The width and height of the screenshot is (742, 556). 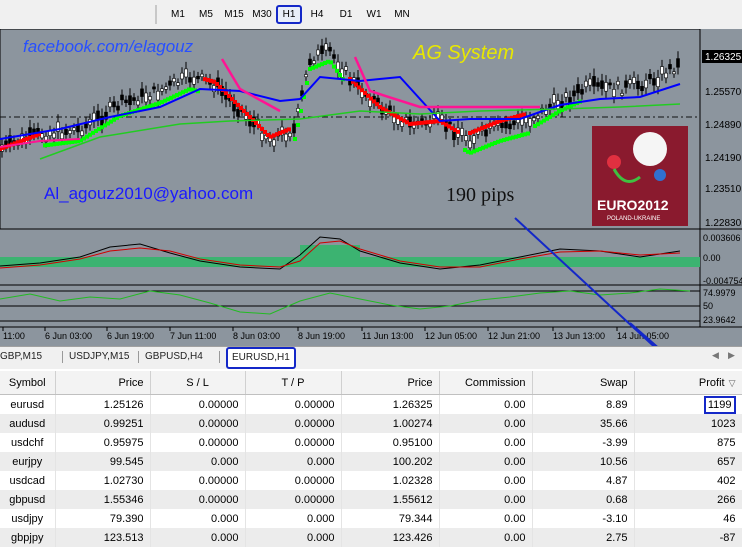 I want to click on timeframe-button-m1: M1, so click(x=178, y=14).